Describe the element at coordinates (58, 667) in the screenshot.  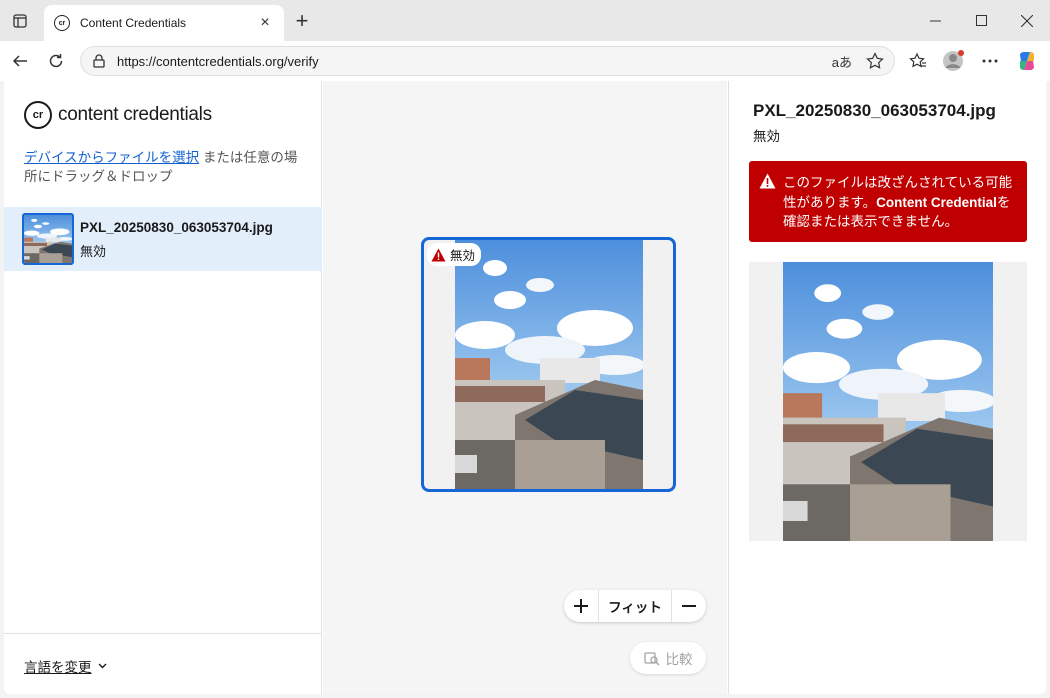
I see `change-language-label: 言語を変更` at that location.